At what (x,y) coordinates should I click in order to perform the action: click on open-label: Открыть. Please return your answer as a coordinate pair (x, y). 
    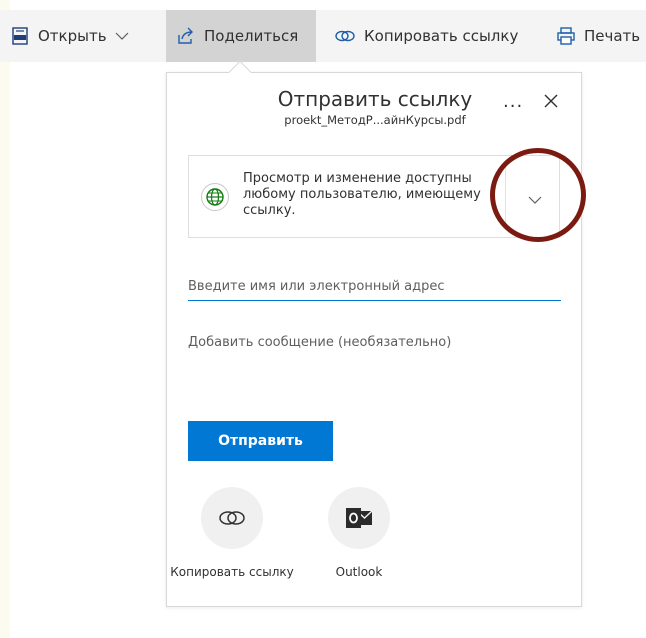
    Looking at the image, I should click on (72, 36).